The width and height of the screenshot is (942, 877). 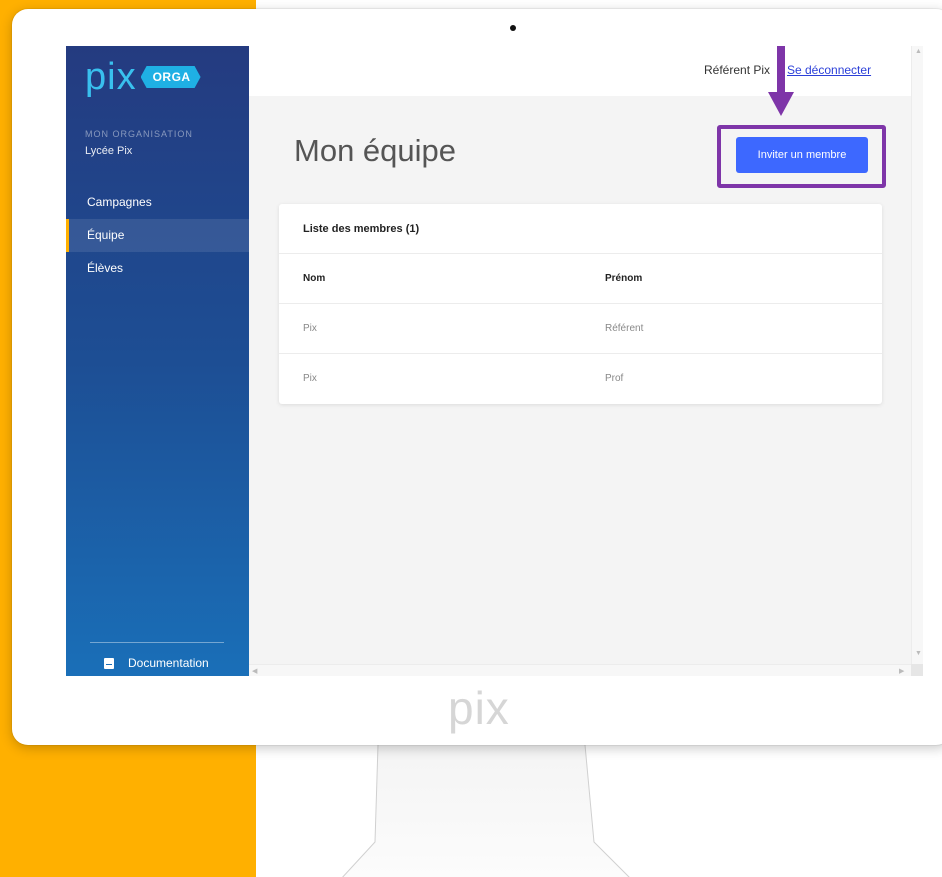 What do you see at coordinates (314, 278) in the screenshot?
I see `column-header-nom: Nom` at bounding box center [314, 278].